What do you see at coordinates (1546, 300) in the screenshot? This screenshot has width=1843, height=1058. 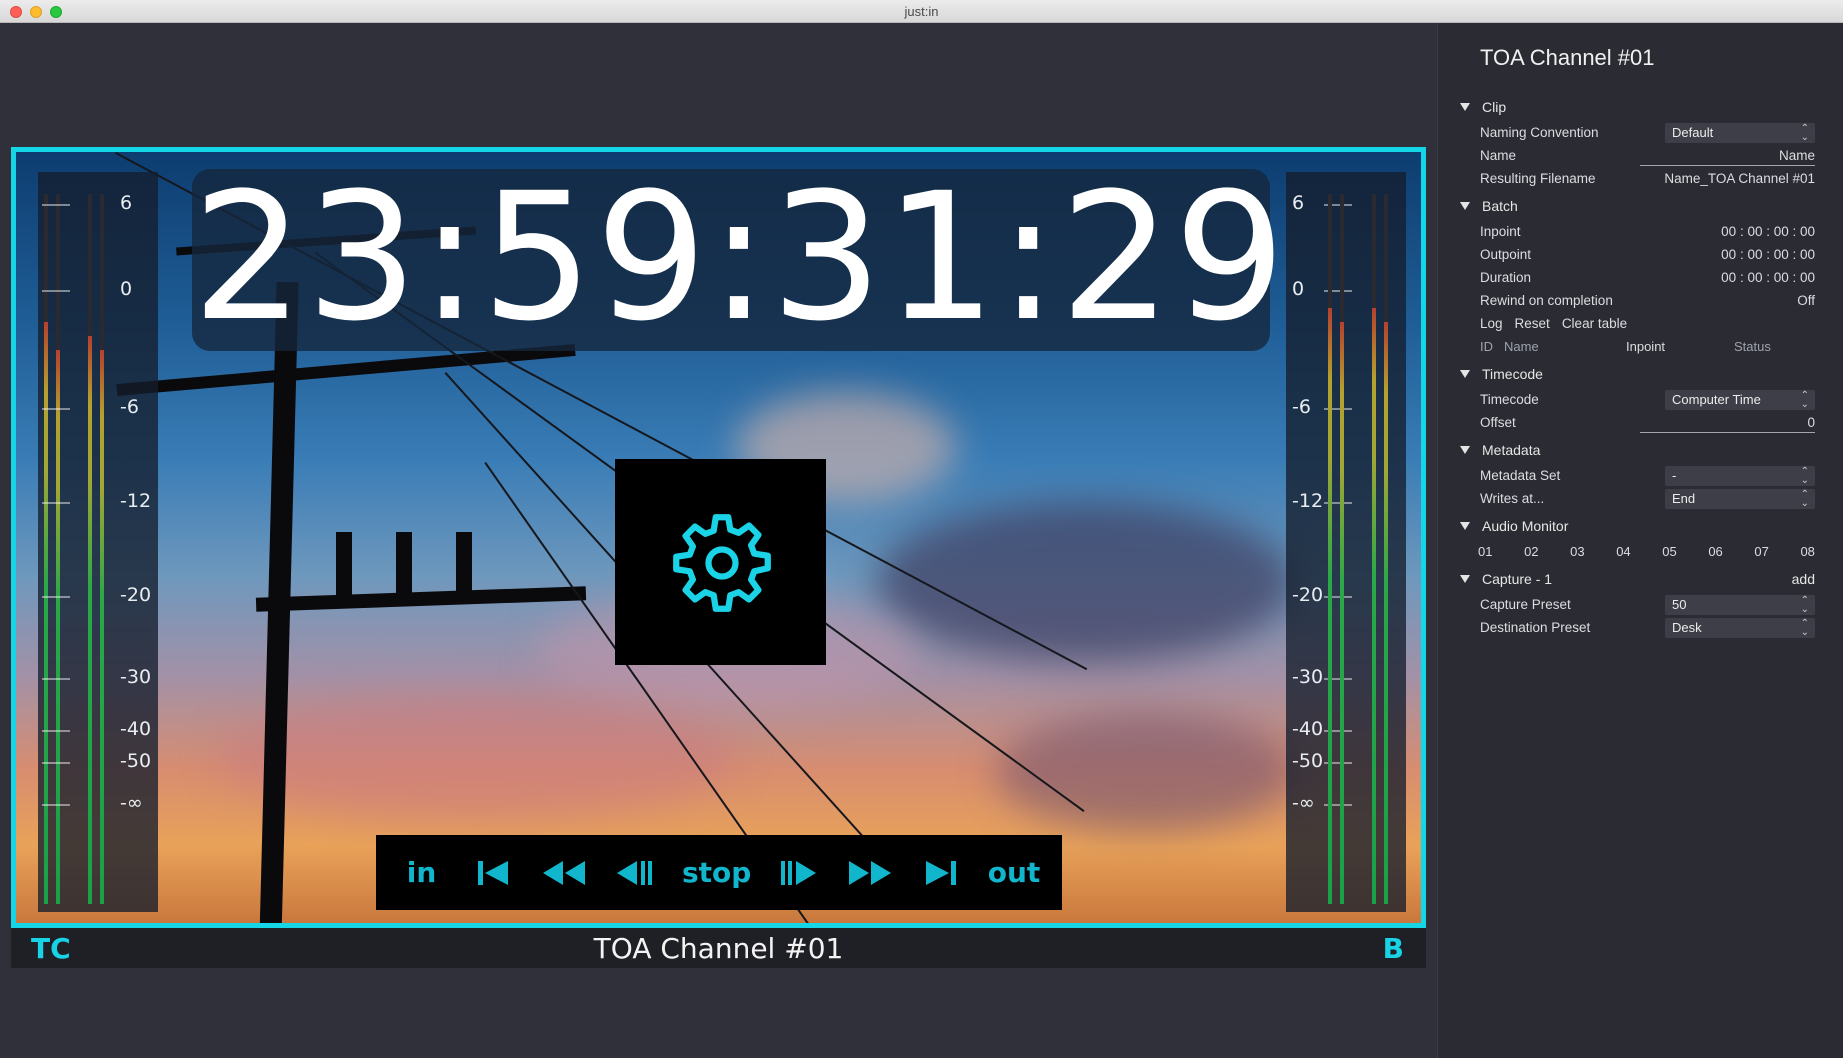 I see `rewind-label: Rewind on completion` at bounding box center [1546, 300].